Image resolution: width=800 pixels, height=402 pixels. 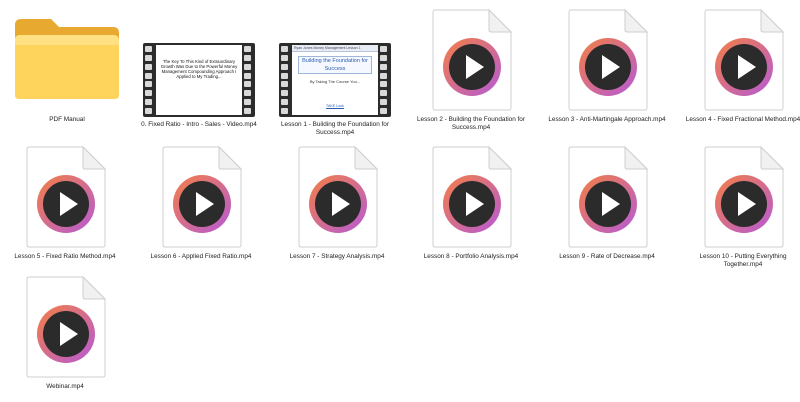 I want to click on video-file-lesson-5: Lesson 5 - Fixed Ratio Method.mp4, so click(x=65, y=204).